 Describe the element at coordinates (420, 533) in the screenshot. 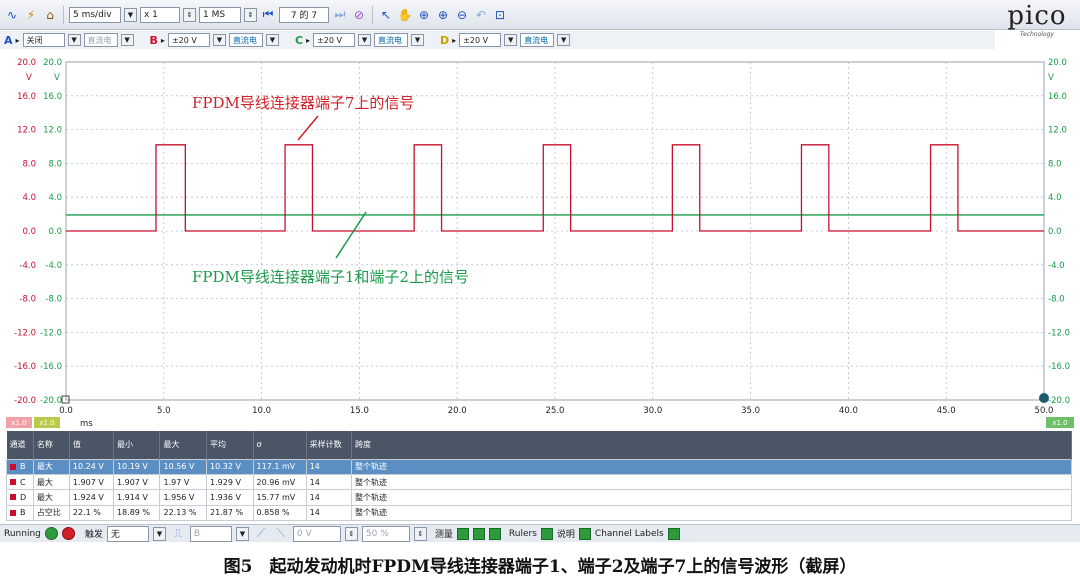

I see `pretrigger-stepper-icon: ⇕` at that location.